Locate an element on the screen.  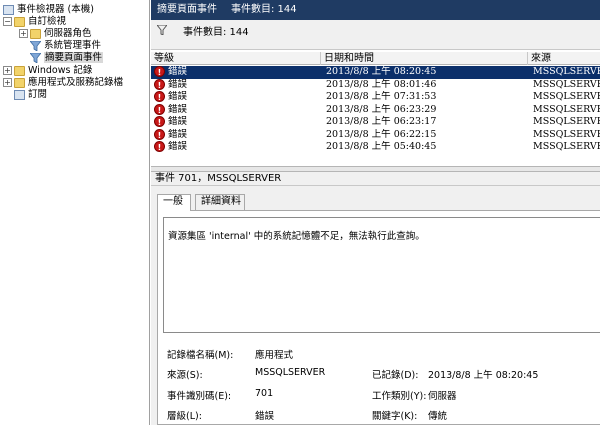
grid-header: 等級 日期和時間 來源 is located at coordinates (375, 58).